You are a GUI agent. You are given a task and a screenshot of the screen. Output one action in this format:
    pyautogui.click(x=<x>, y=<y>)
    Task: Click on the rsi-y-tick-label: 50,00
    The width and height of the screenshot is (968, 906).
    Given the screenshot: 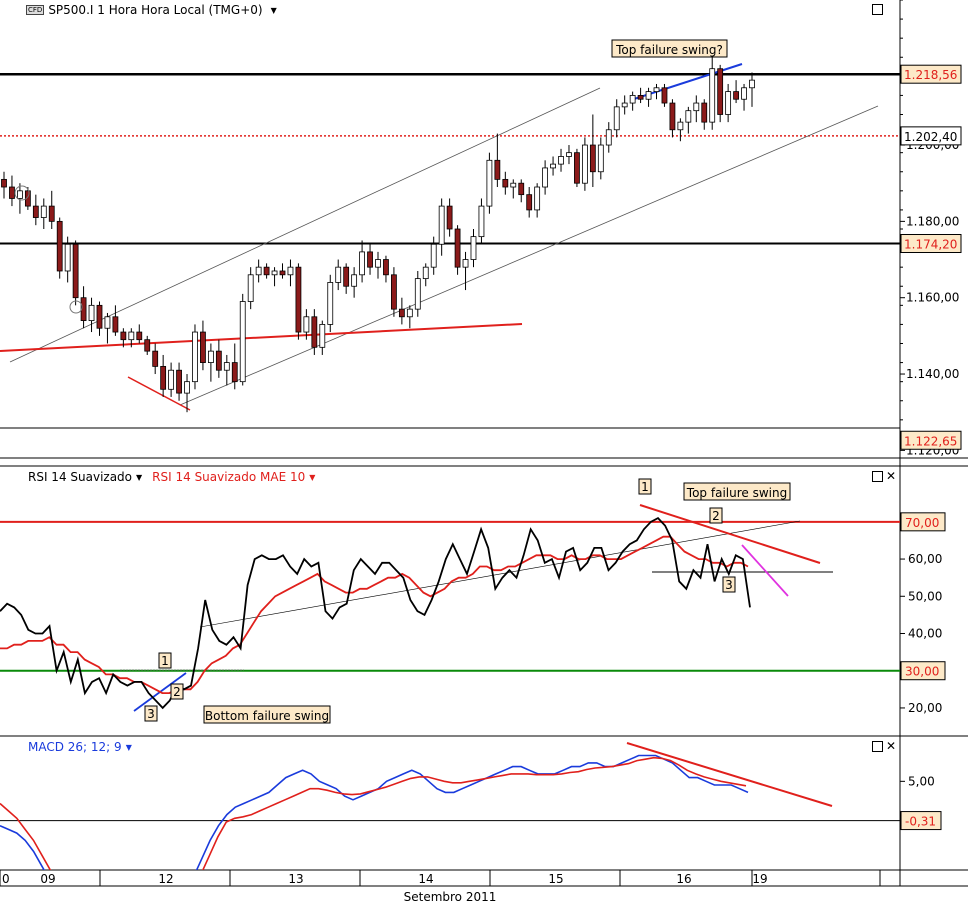 What is the action you would take?
    pyautogui.click(x=925, y=596)
    